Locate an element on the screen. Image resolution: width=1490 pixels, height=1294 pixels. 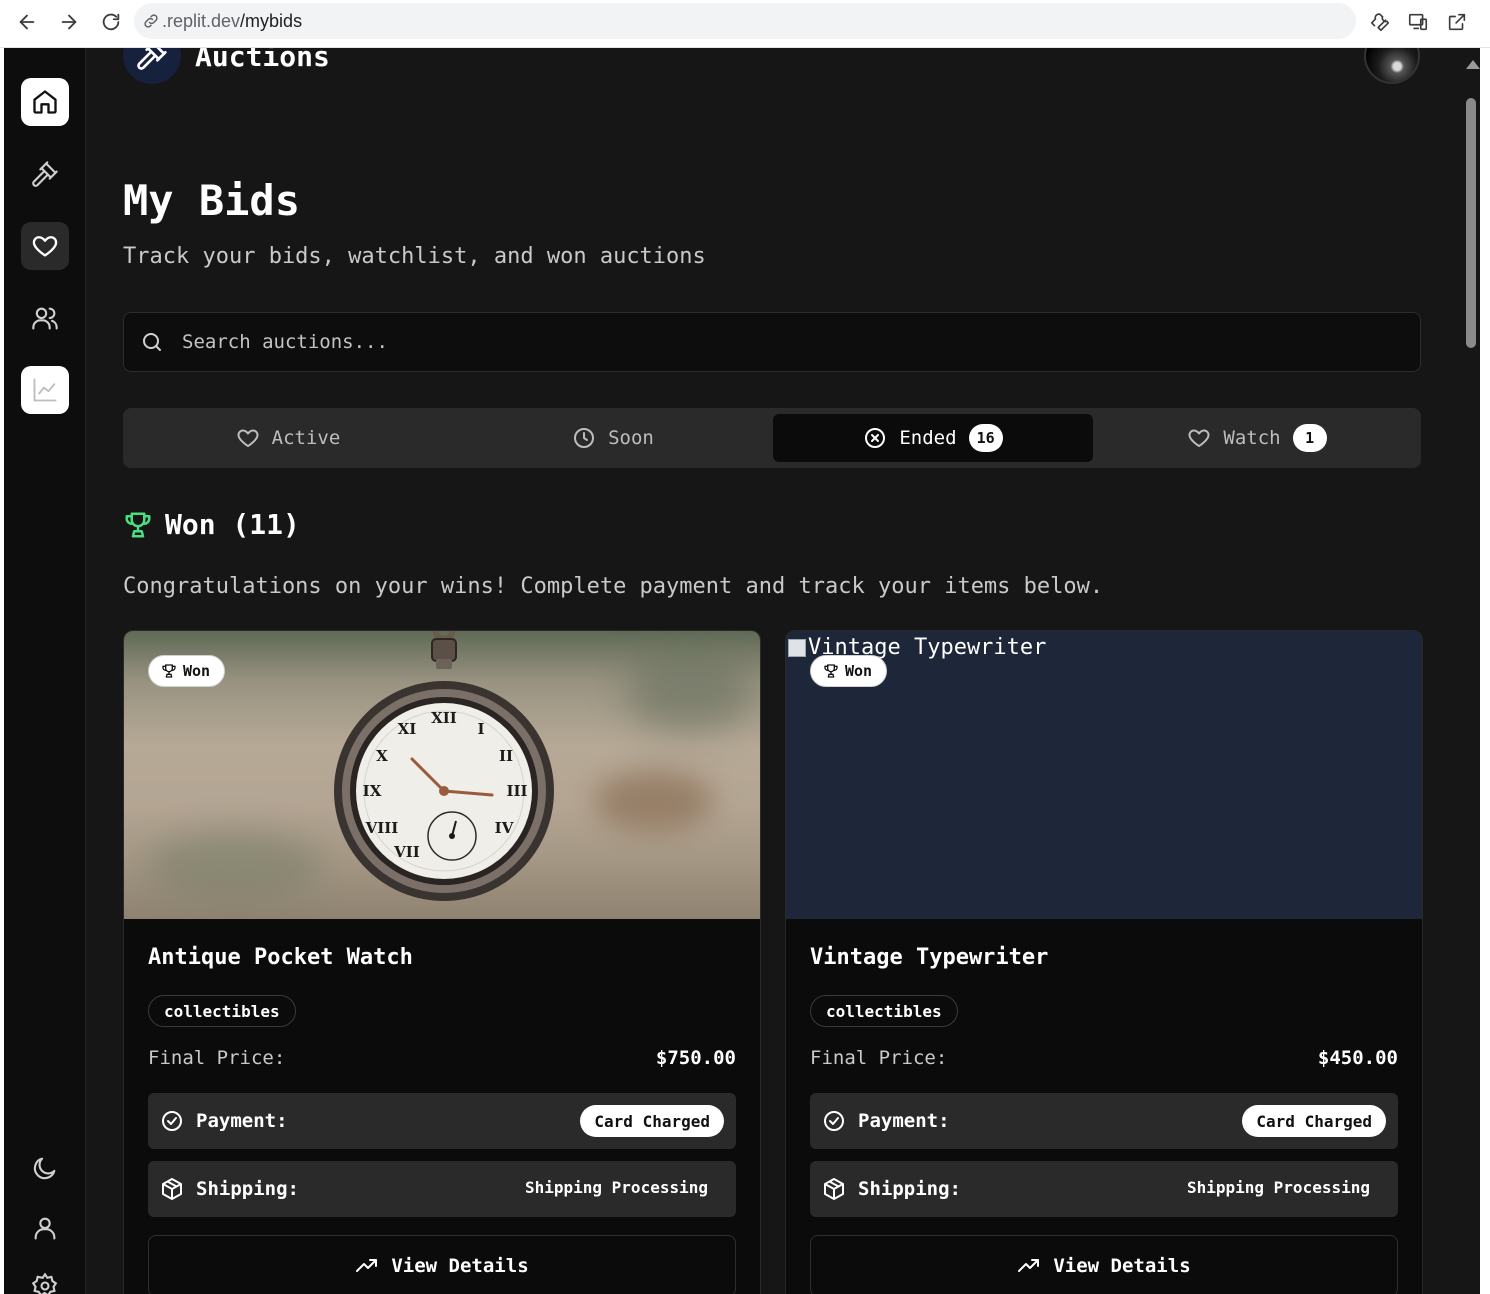
tab-label: Soon is located at coordinates (631, 438).